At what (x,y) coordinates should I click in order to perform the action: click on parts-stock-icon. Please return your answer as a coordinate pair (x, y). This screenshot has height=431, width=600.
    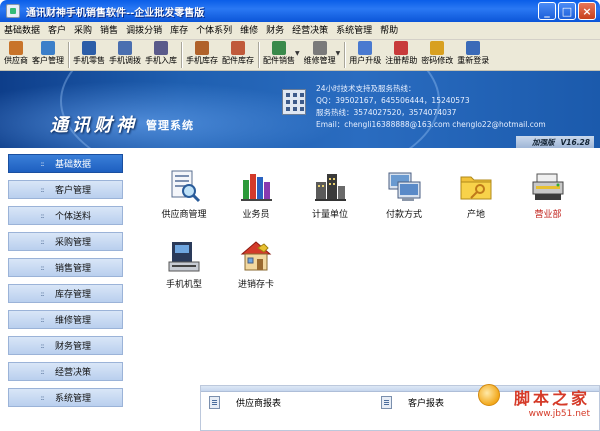
    Looking at the image, I should click on (238, 48).